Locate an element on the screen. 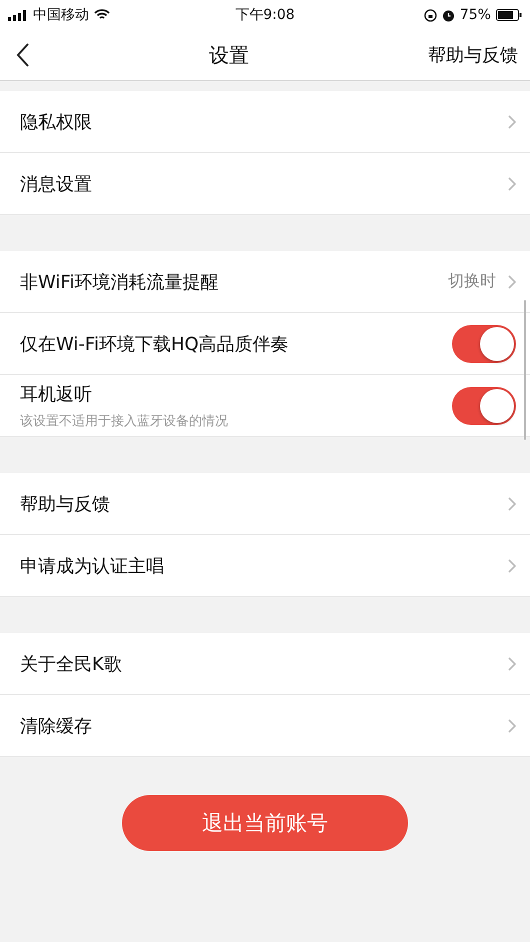  wifi-icon is located at coordinates (102, 15).